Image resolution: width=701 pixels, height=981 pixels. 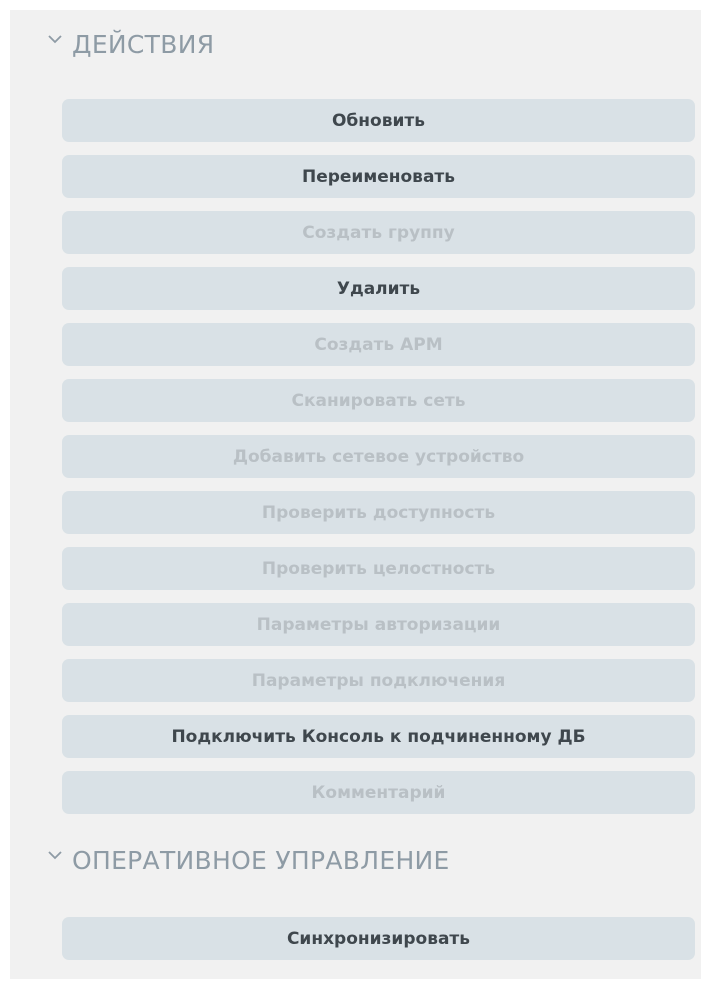 I want to click on connection-settings-button: Параметры подключения, so click(x=378, y=680).